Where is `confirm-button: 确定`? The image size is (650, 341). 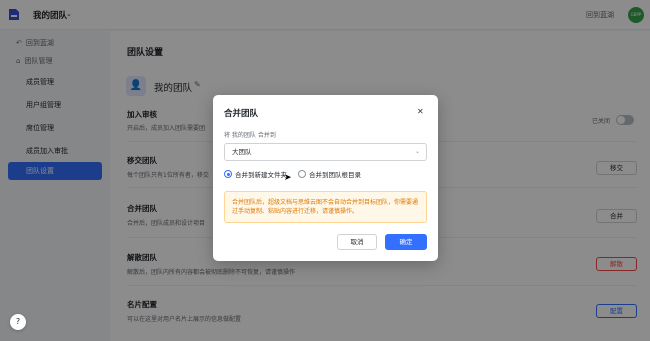
confirm-button: 确定 is located at coordinates (406, 242).